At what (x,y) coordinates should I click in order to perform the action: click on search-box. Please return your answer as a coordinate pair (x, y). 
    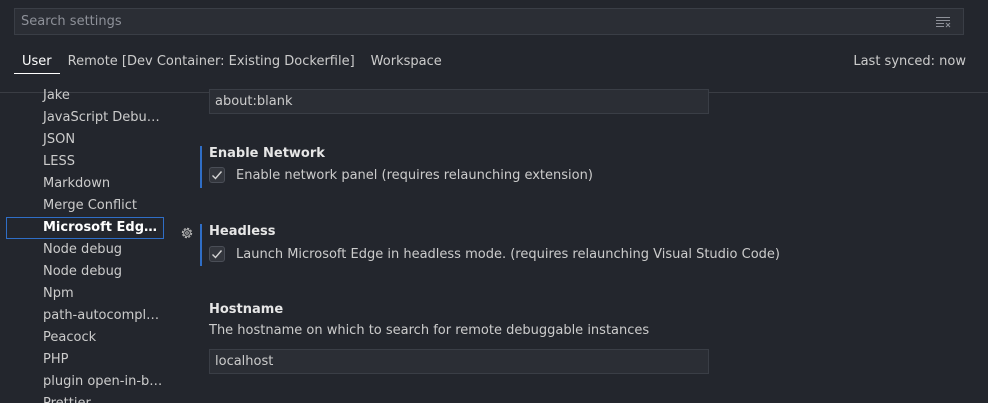
    Looking at the image, I should click on (489, 21).